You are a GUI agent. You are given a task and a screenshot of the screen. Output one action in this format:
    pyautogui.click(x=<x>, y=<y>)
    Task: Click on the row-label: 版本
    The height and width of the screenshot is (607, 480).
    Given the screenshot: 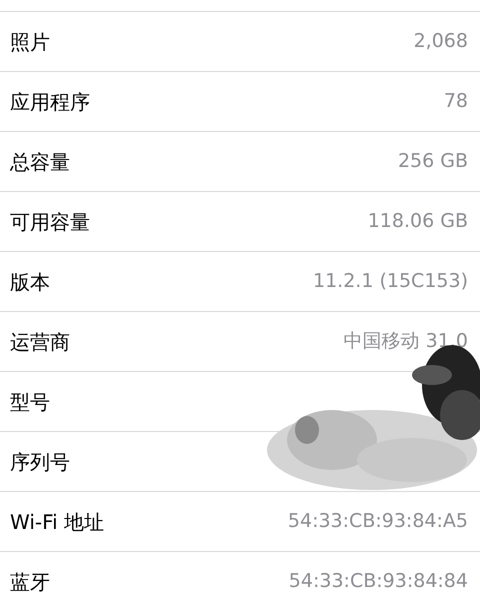 What is the action you would take?
    pyautogui.click(x=30, y=282)
    